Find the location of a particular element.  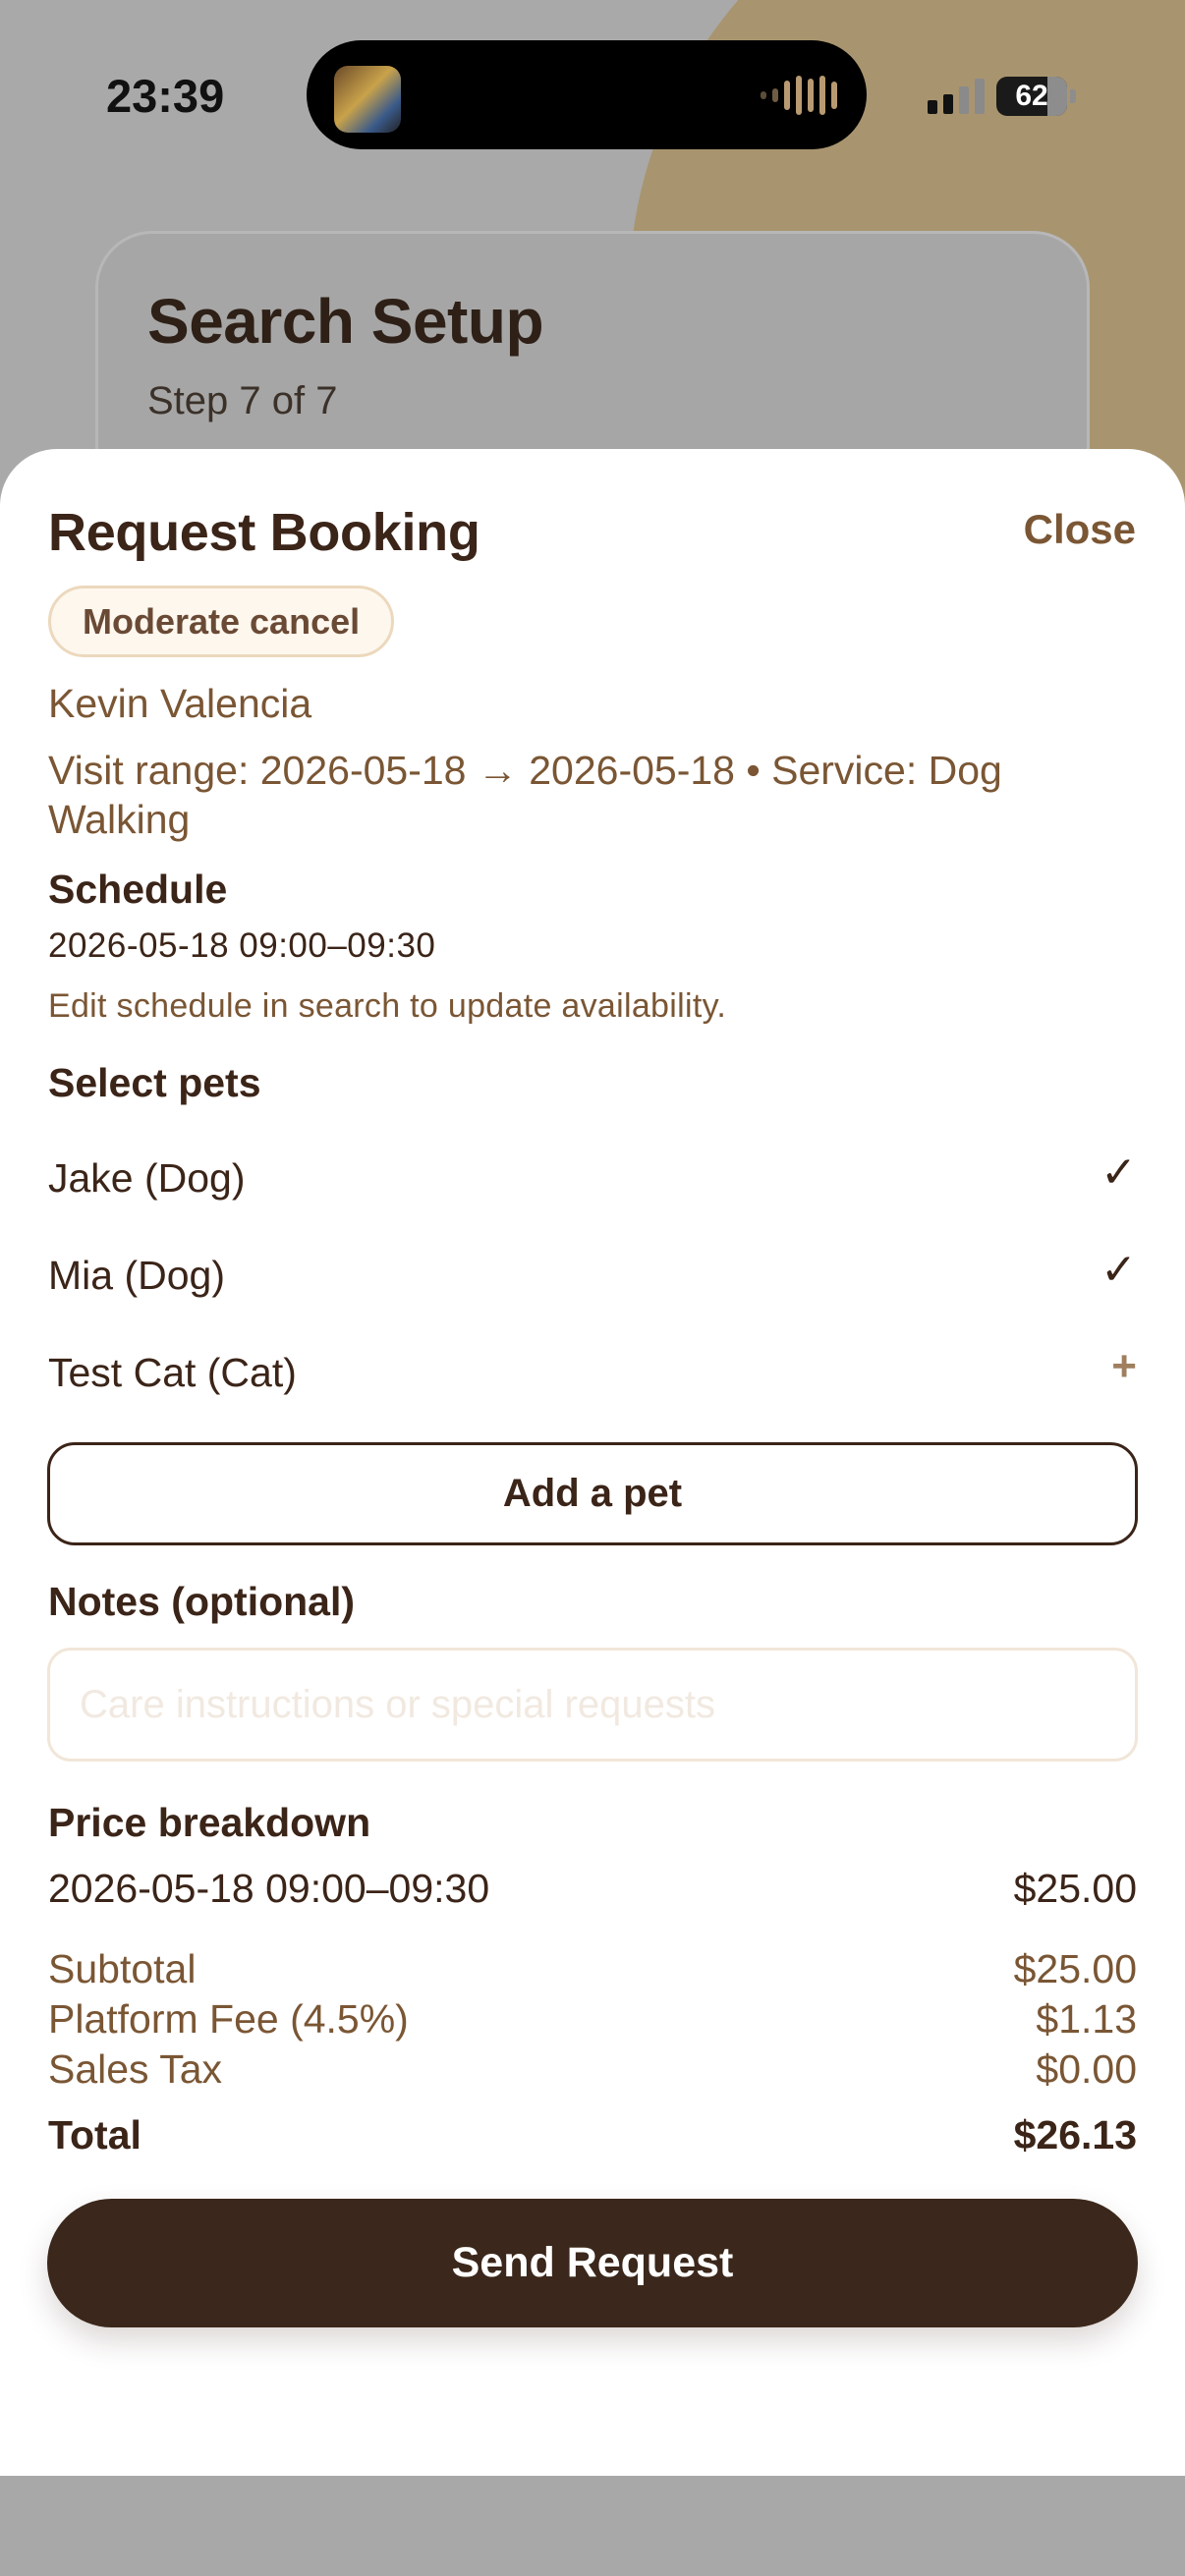

status-time: 23:39 is located at coordinates (166, 96).